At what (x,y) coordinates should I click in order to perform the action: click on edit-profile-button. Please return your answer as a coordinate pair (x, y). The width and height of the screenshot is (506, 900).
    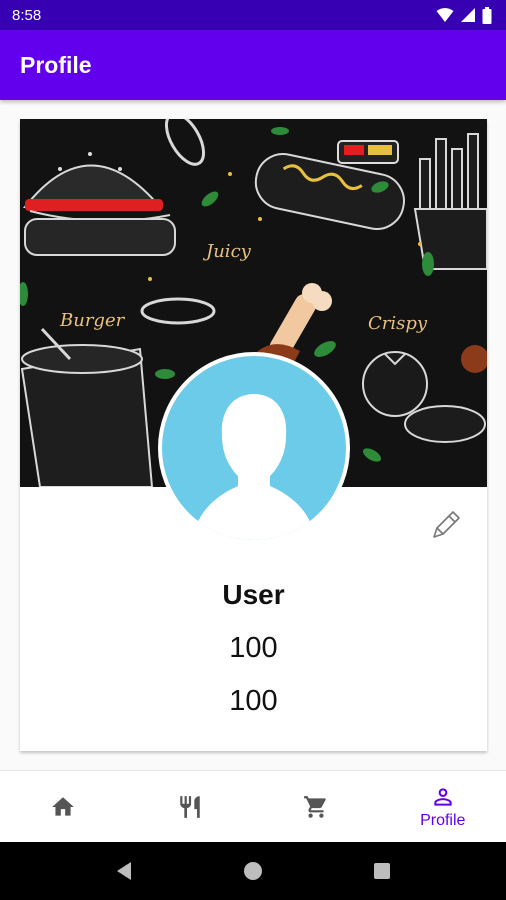
    Looking at the image, I should click on (446, 525).